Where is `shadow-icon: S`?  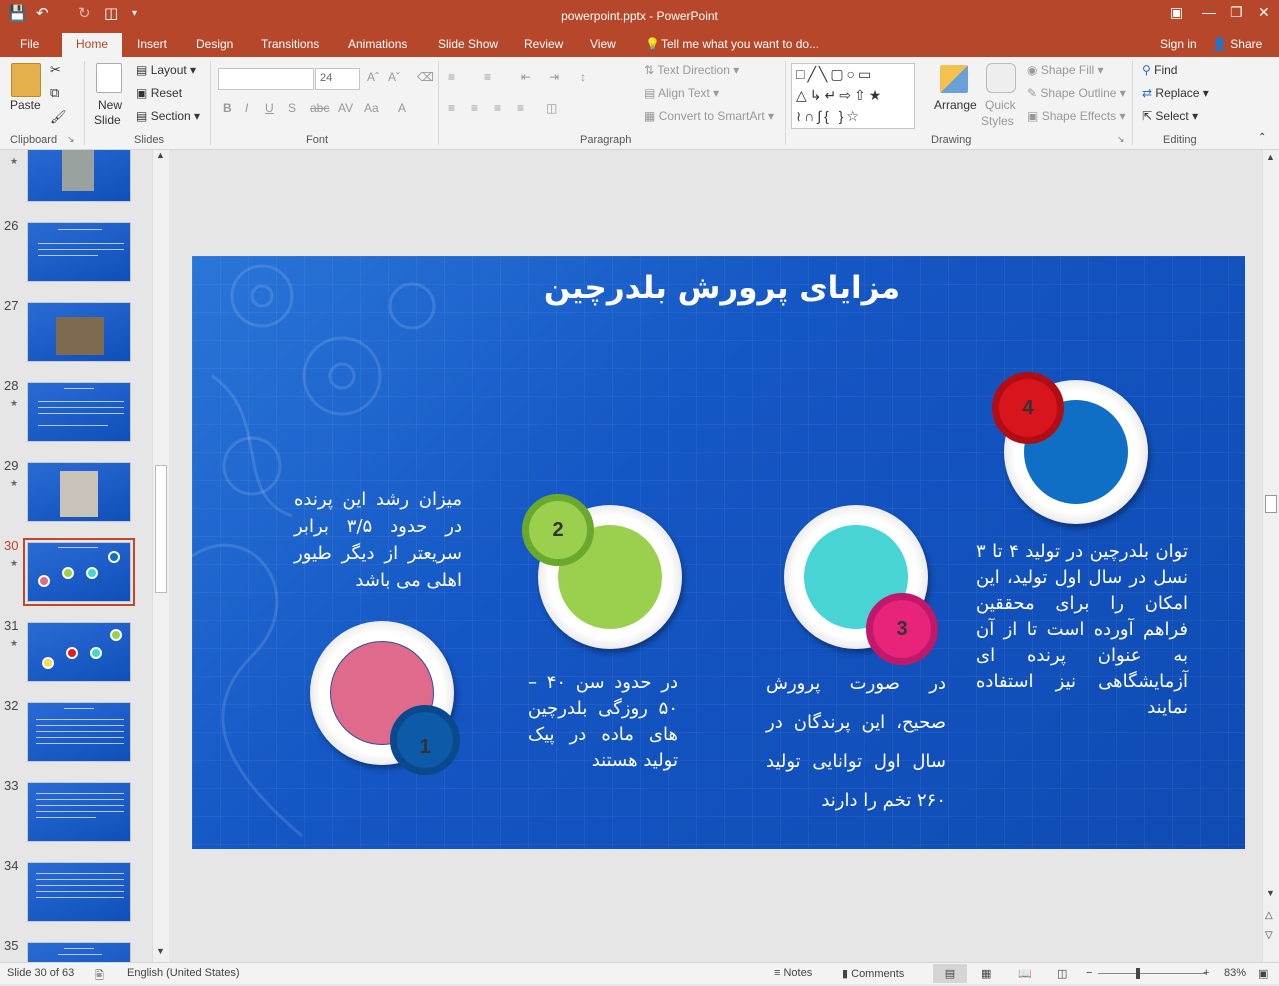
shadow-icon: S is located at coordinates (292, 108).